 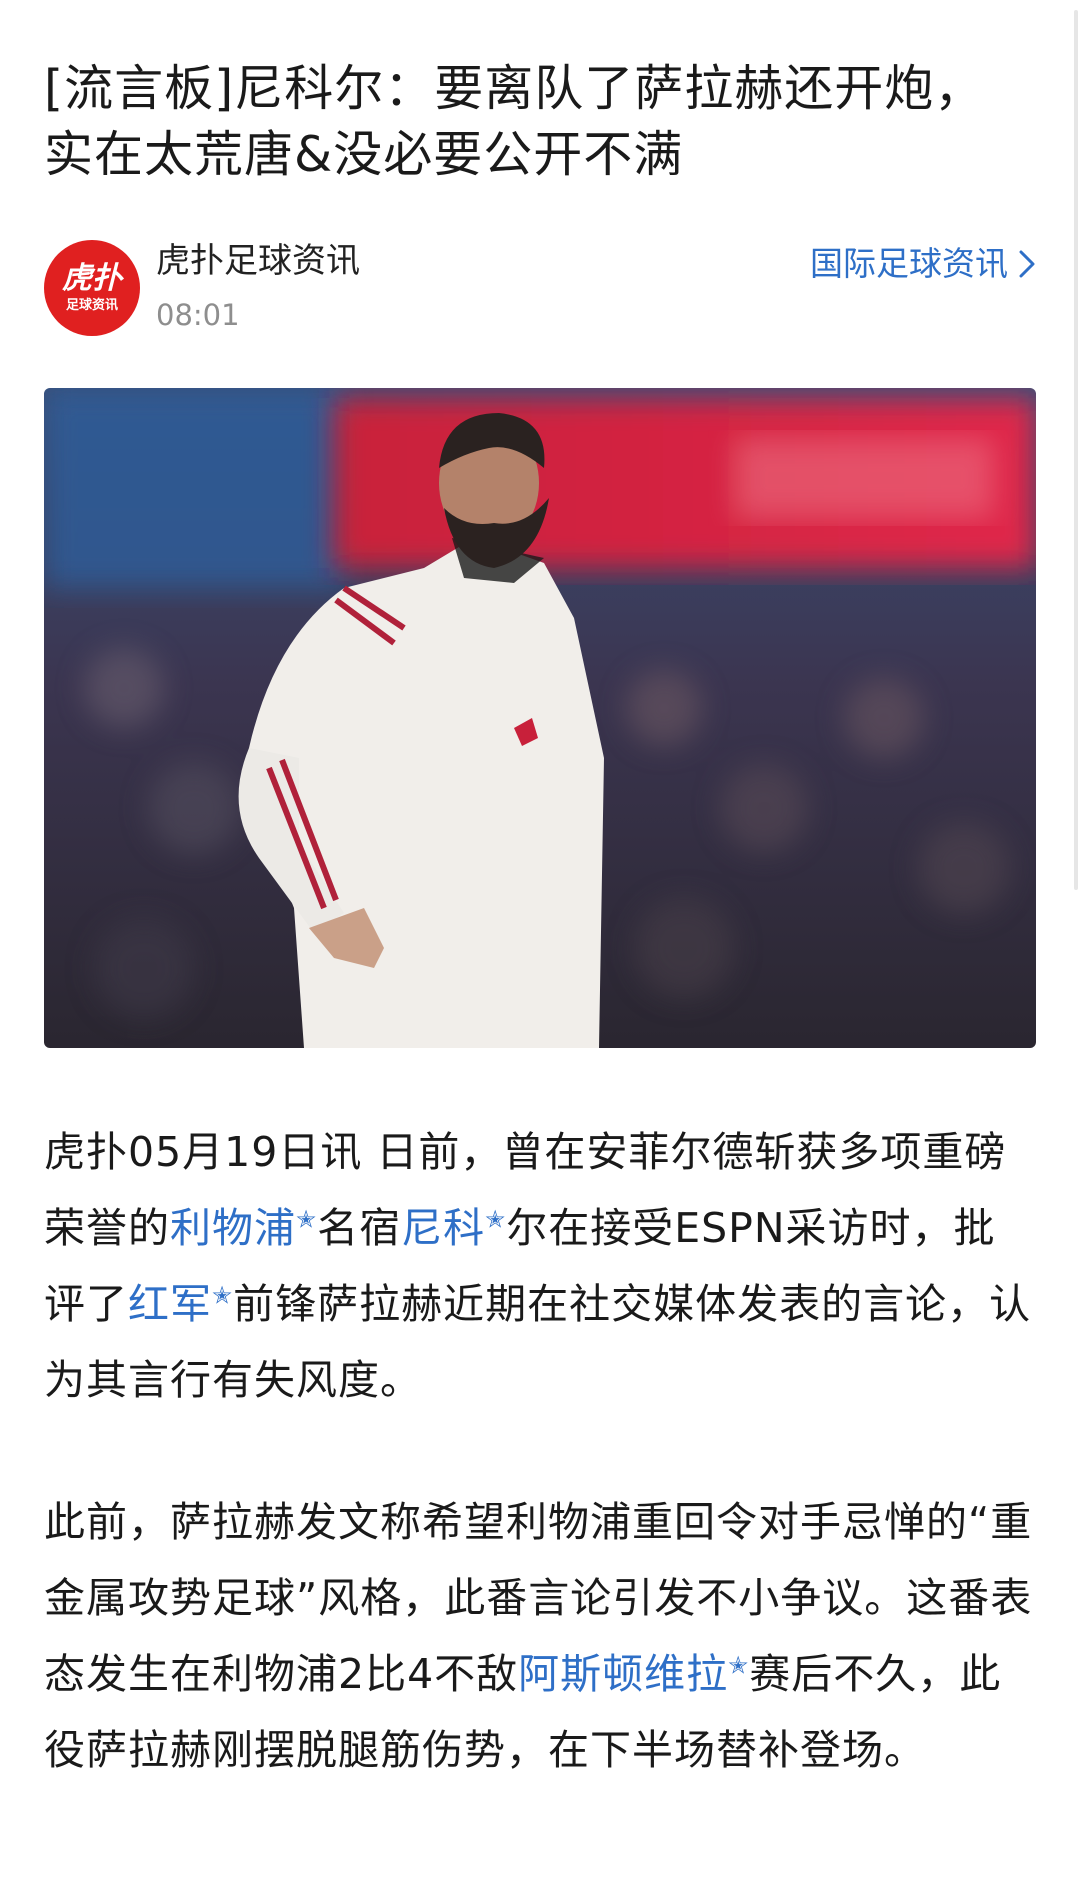 I want to click on channel-link: 国际足球资讯, so click(x=923, y=264).